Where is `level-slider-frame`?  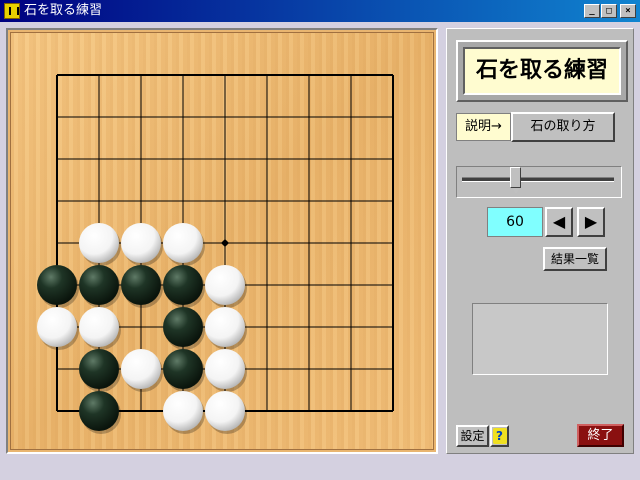 level-slider-frame is located at coordinates (539, 182).